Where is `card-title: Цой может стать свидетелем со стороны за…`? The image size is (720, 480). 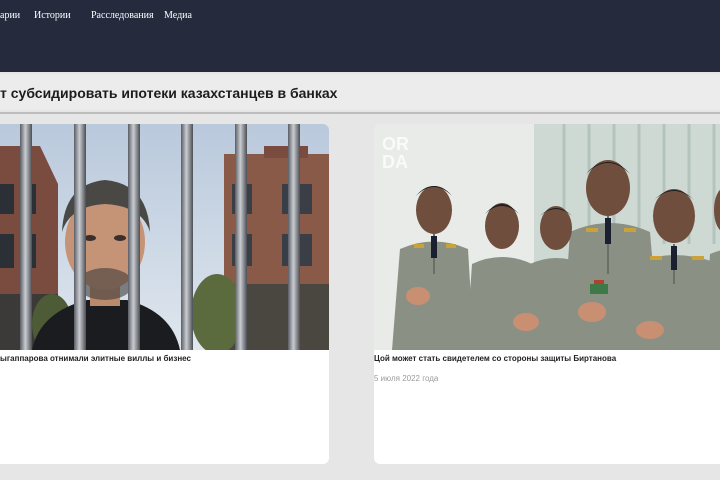
card-title: Цой может стать свидетелем со стороны за… is located at coordinates (495, 358).